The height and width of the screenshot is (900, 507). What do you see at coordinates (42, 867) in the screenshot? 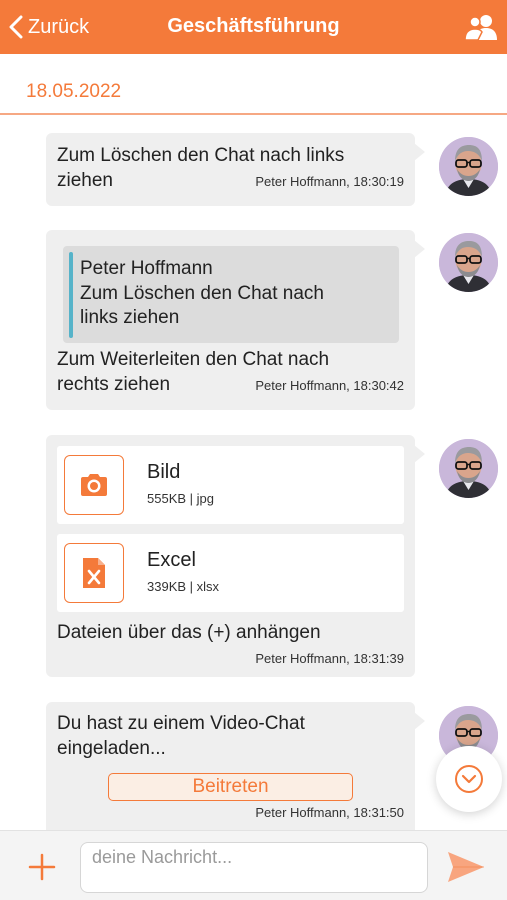
I see `plus-icon` at bounding box center [42, 867].